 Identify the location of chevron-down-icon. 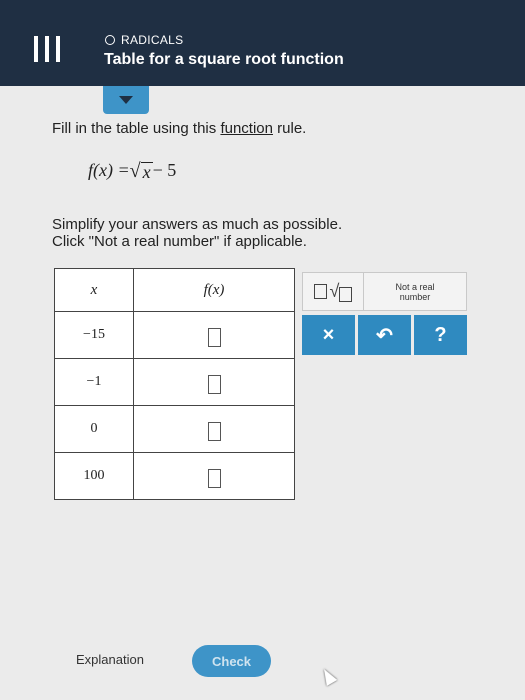
(126, 100).